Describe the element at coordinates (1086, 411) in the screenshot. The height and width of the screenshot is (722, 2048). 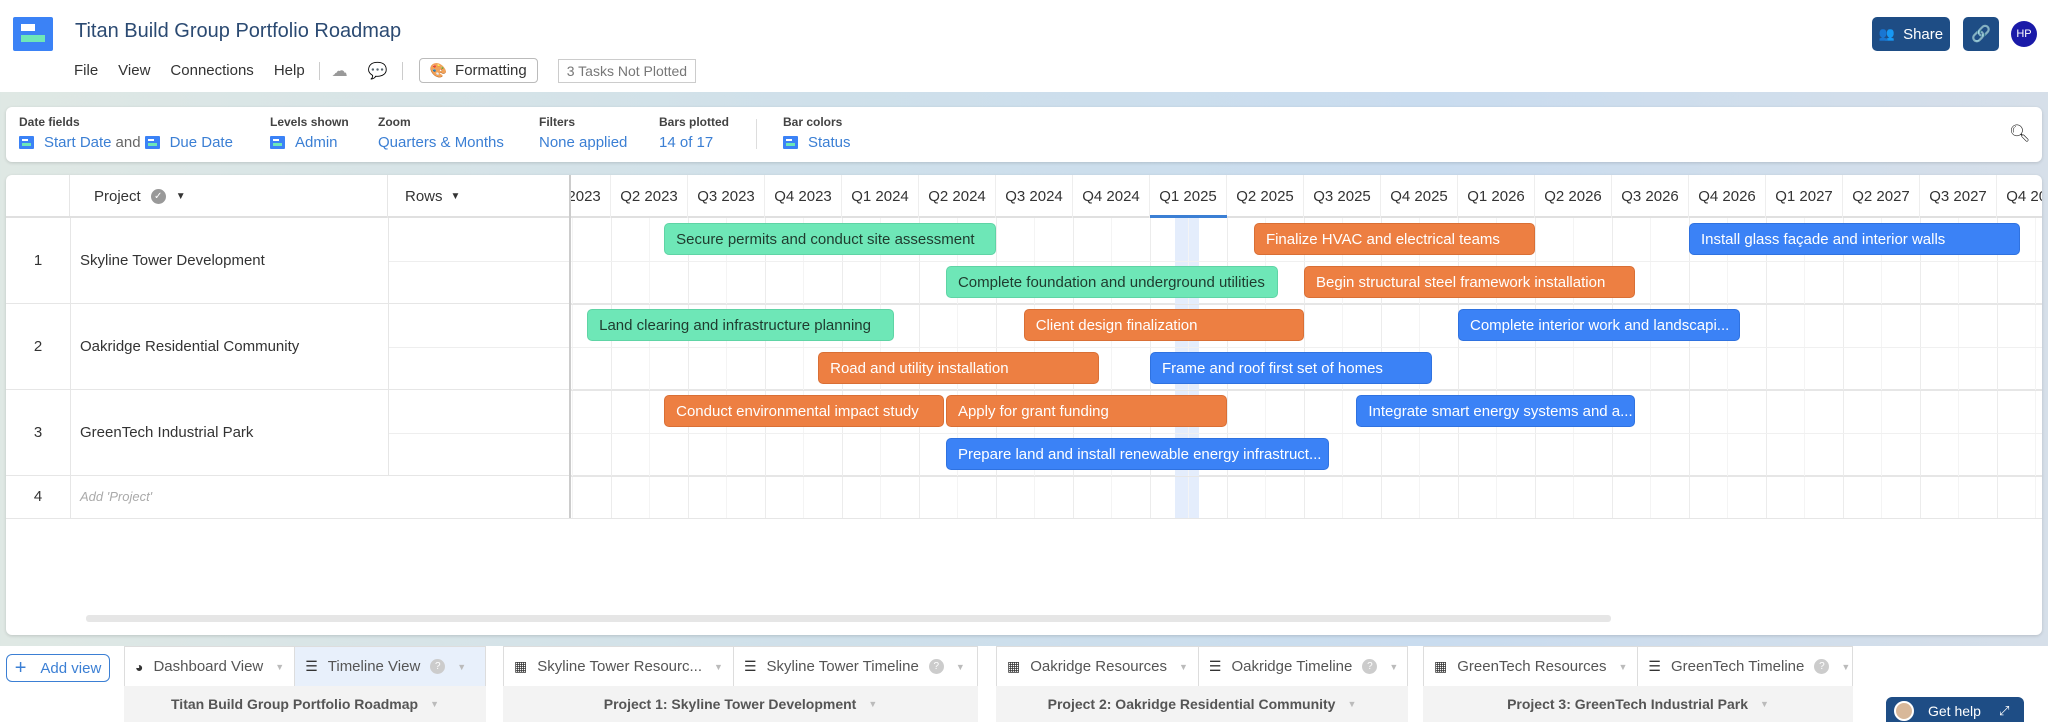
I see `timeline-bar: Apply for grant funding` at that location.